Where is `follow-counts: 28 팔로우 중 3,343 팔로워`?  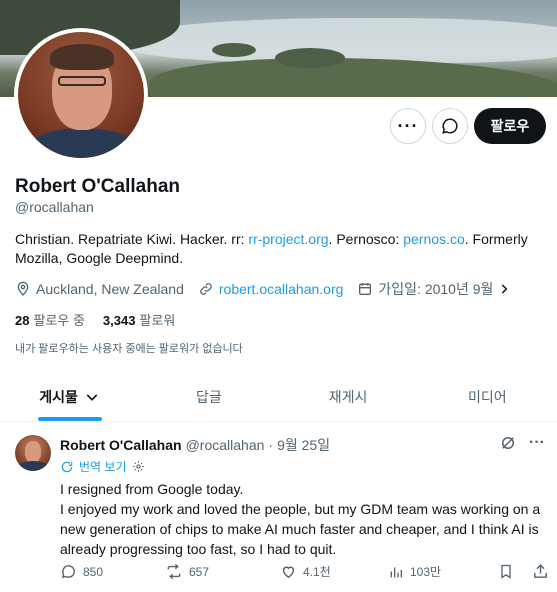 follow-counts: 28 팔로우 중 3,343 팔로워 is located at coordinates (104, 319).